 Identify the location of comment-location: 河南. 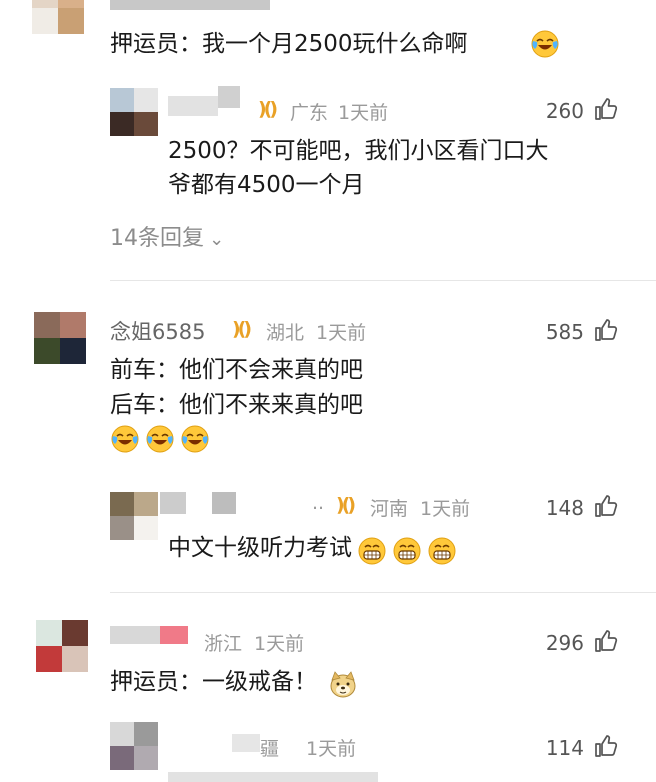
(389, 509).